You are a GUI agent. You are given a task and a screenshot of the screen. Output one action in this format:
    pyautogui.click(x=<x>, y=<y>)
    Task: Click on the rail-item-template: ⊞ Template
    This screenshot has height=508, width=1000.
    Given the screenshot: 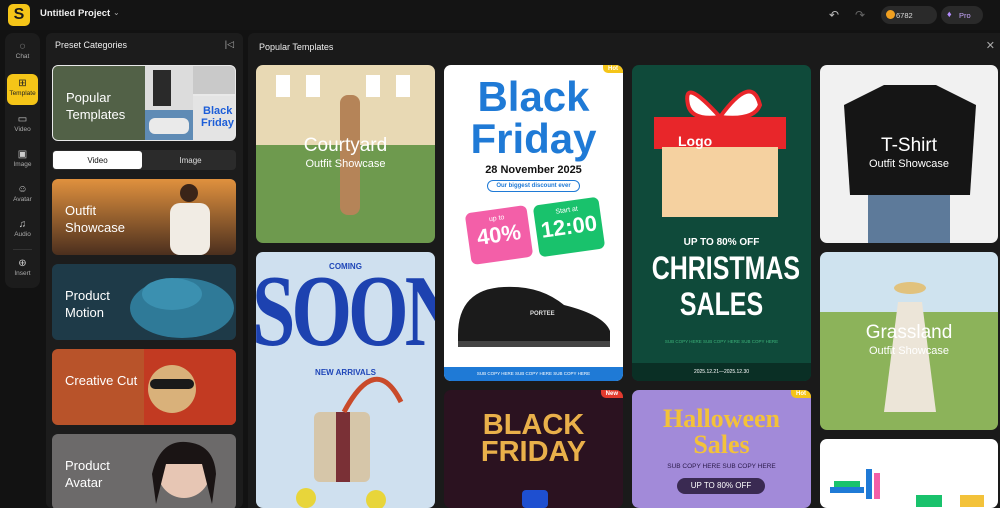 What is the action you would take?
    pyautogui.click(x=22, y=89)
    